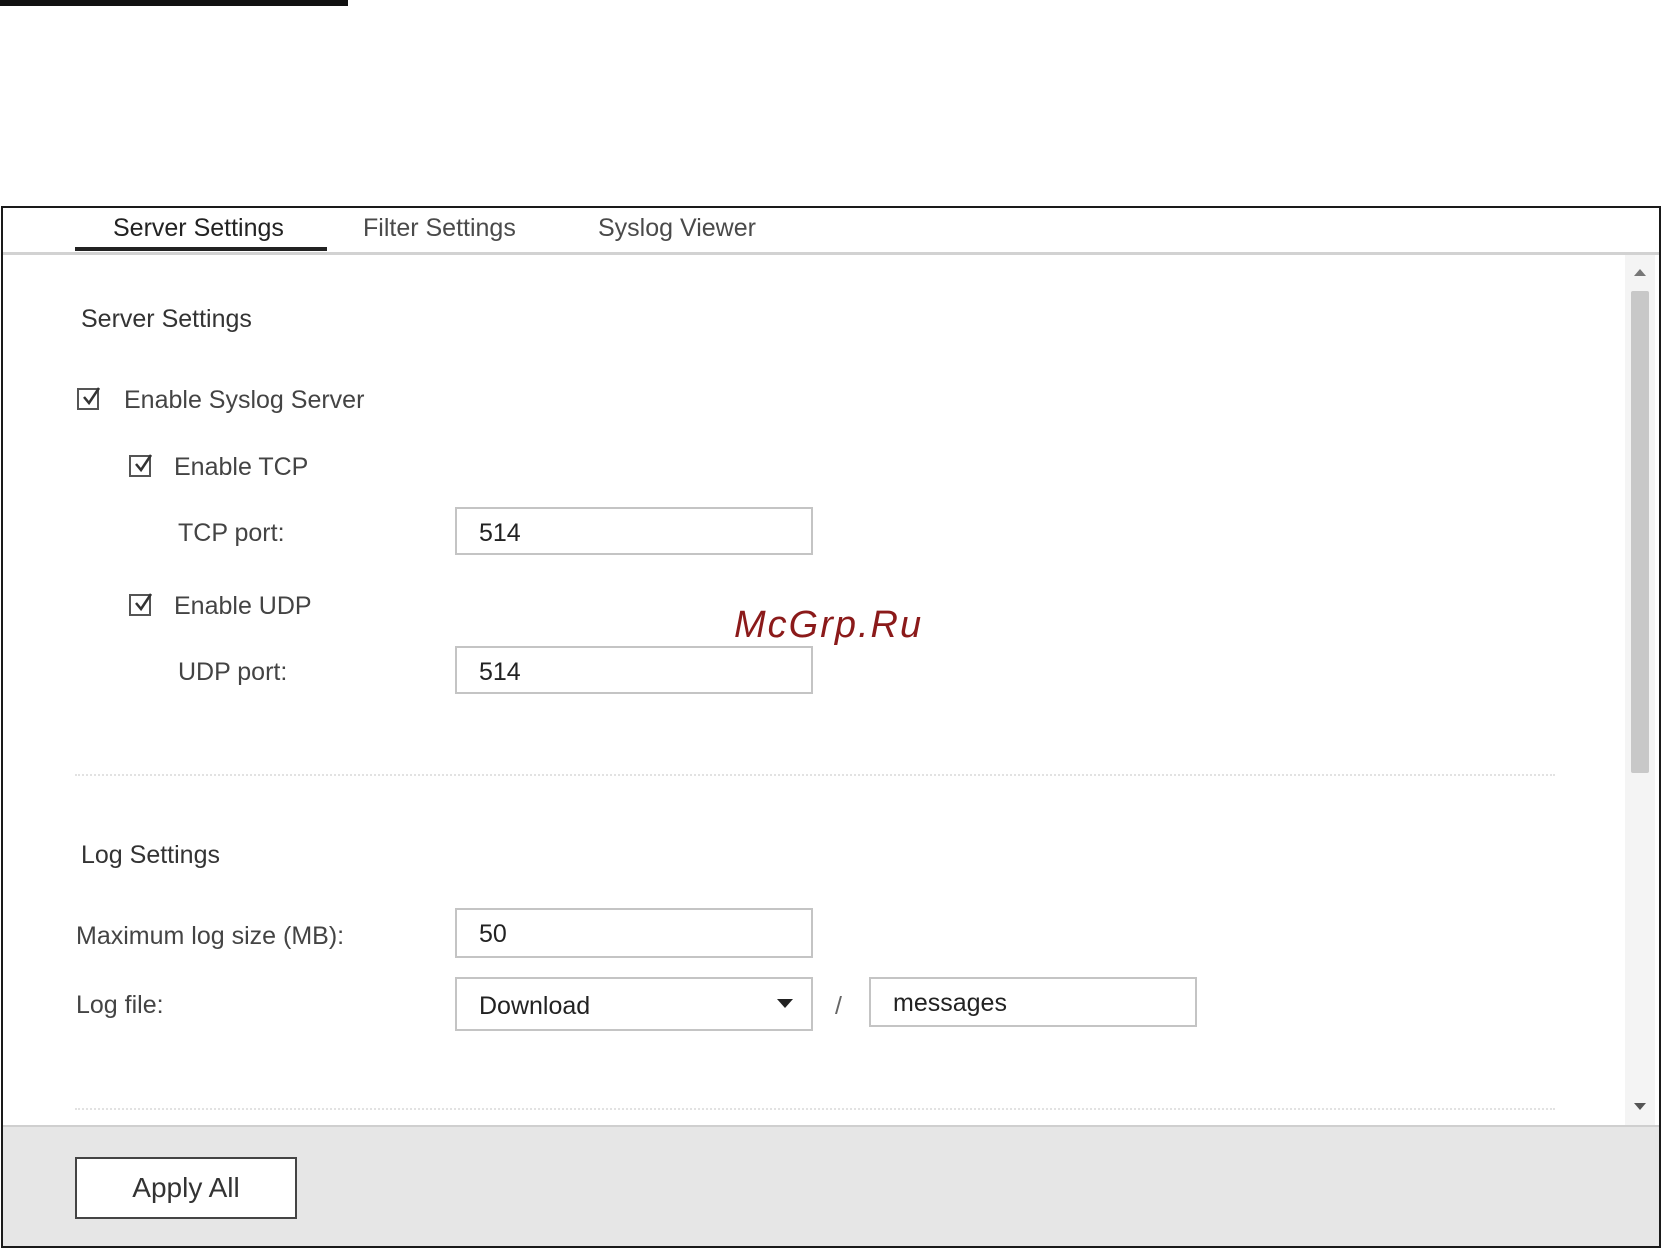  I want to click on scroll-down-arrow-icon, so click(1640, 1106).